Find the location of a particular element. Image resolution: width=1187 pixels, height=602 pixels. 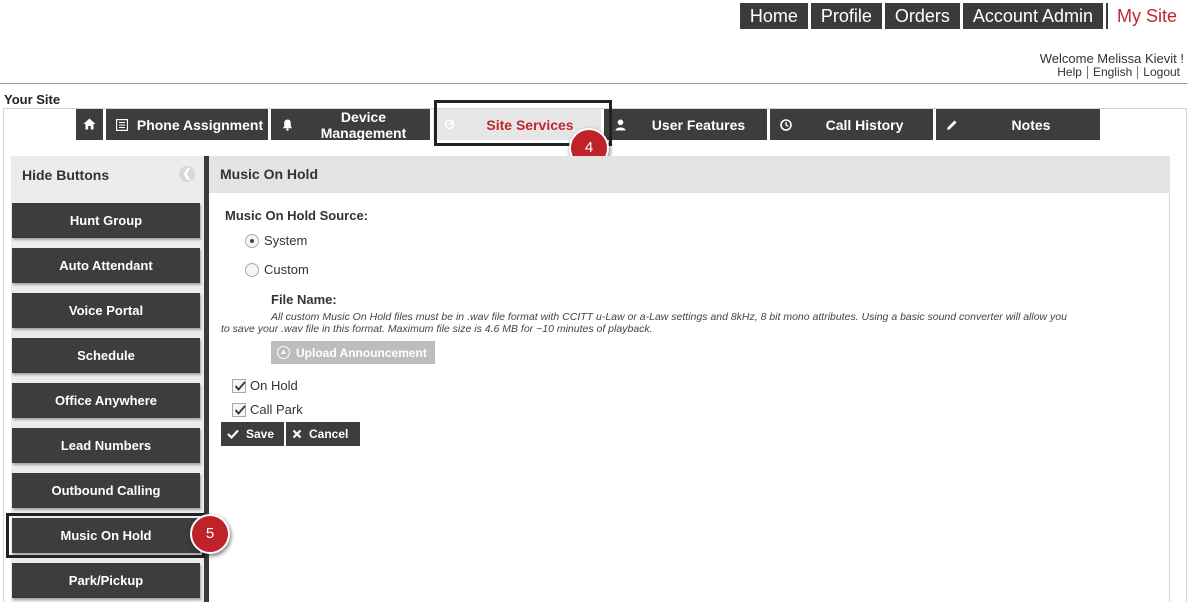

upload-label: Upload Announcement is located at coordinates (361, 352).